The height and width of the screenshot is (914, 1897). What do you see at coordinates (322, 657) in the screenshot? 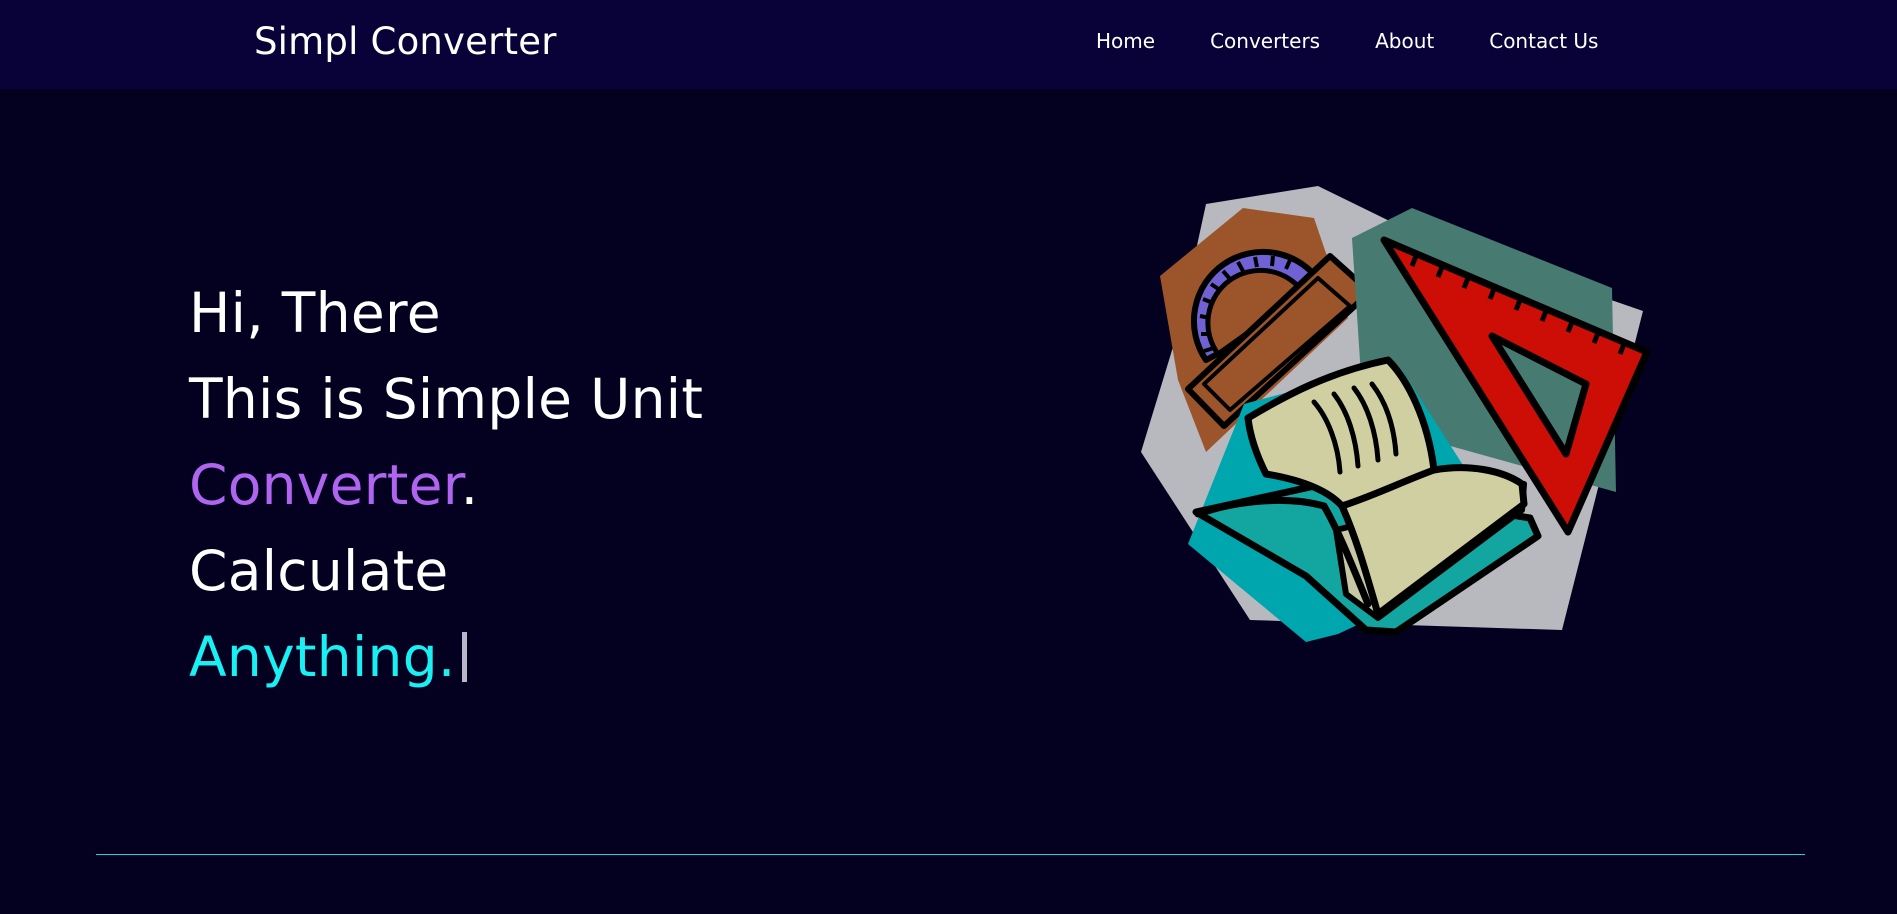
I see `hero-typed-text: Anything.` at bounding box center [322, 657].